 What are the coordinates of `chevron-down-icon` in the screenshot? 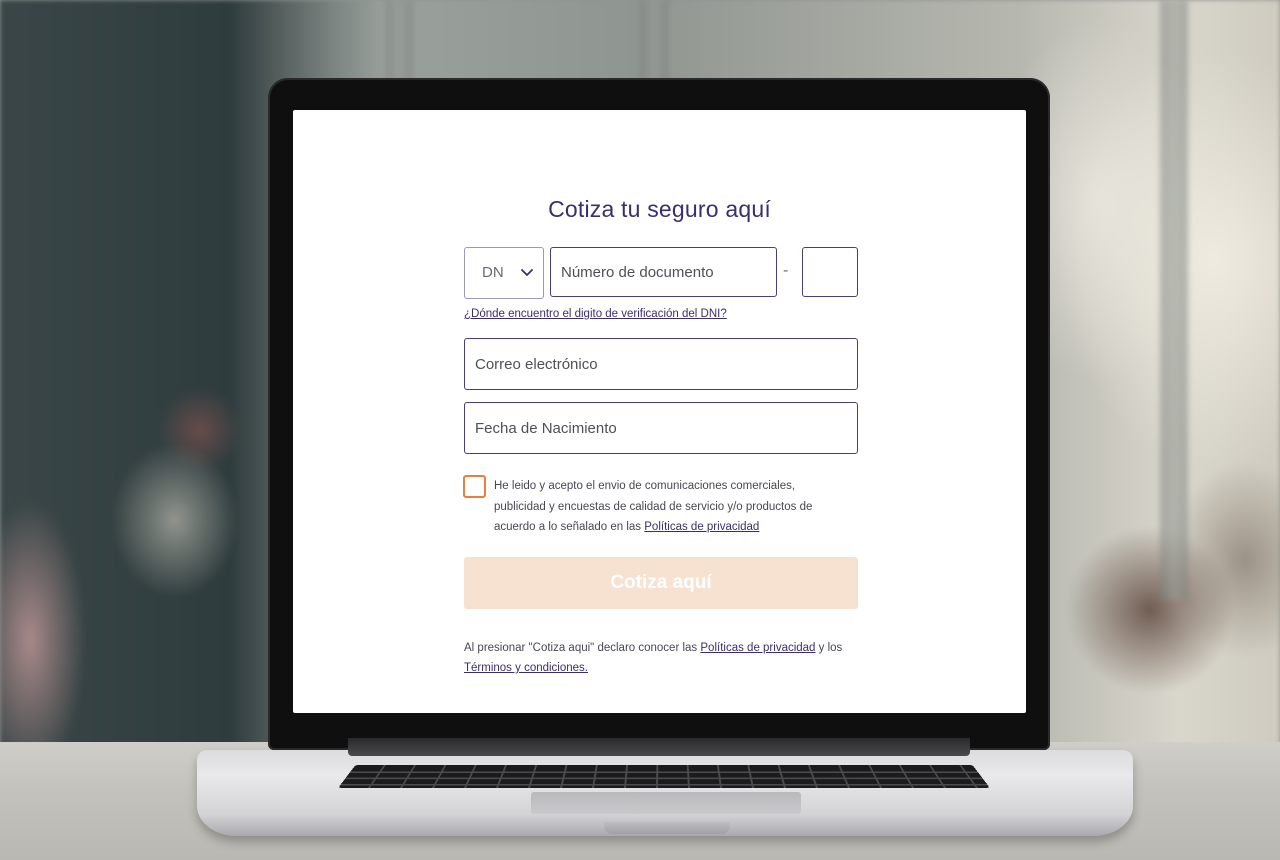 It's located at (527, 272).